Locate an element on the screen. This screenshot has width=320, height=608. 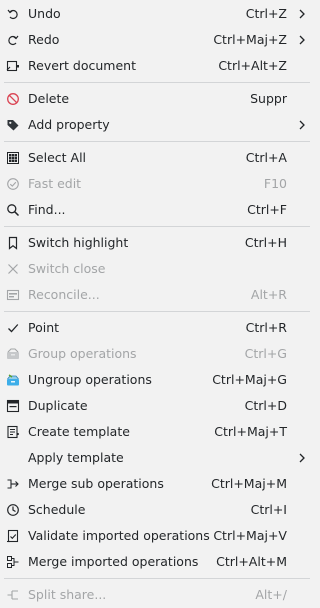
menu-item-reconcile: Reconcile... Alt+R is located at coordinates (157, 295).